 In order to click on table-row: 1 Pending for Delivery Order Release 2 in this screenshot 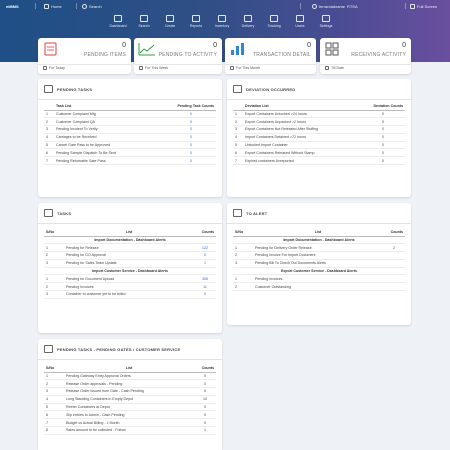, I will do `click(319, 248)`.